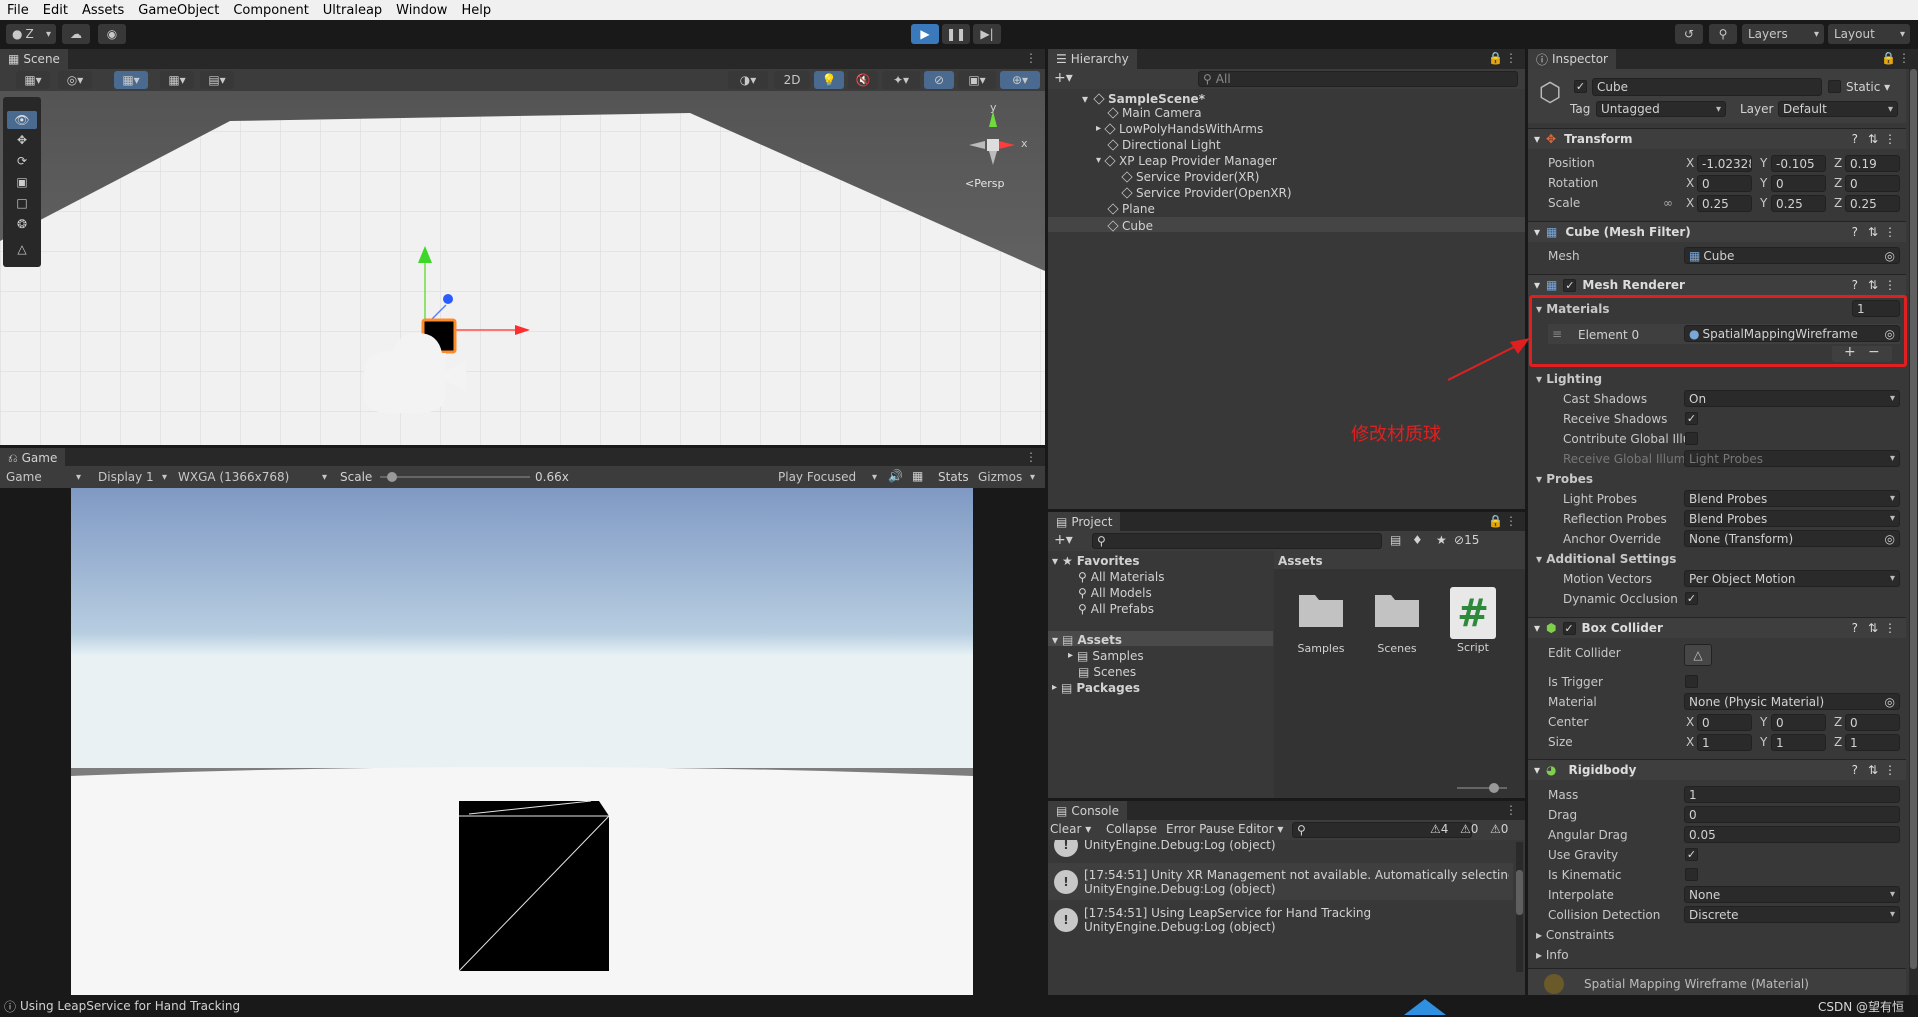 This screenshot has width=1918, height=1017. I want to click on is-kinematic-checkbox, so click(1691, 874).